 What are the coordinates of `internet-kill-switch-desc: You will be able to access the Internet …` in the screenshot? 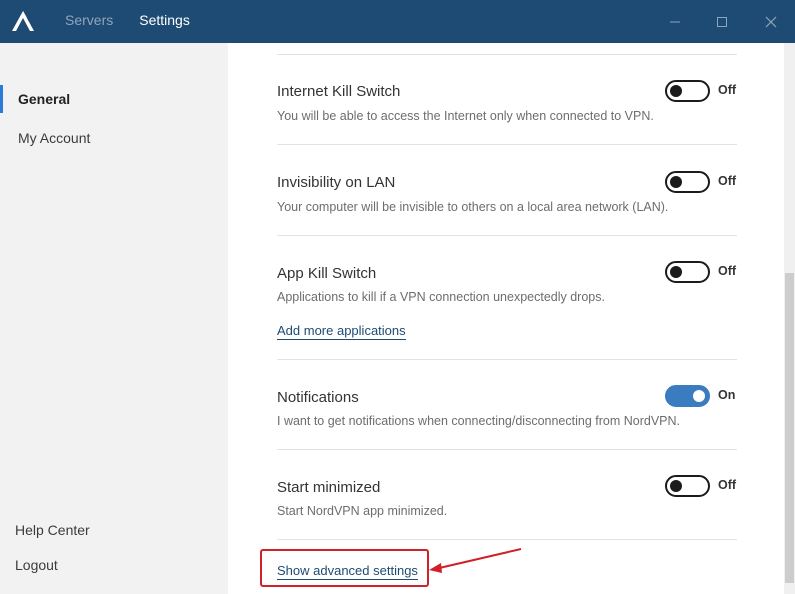 It's located at (465, 116).